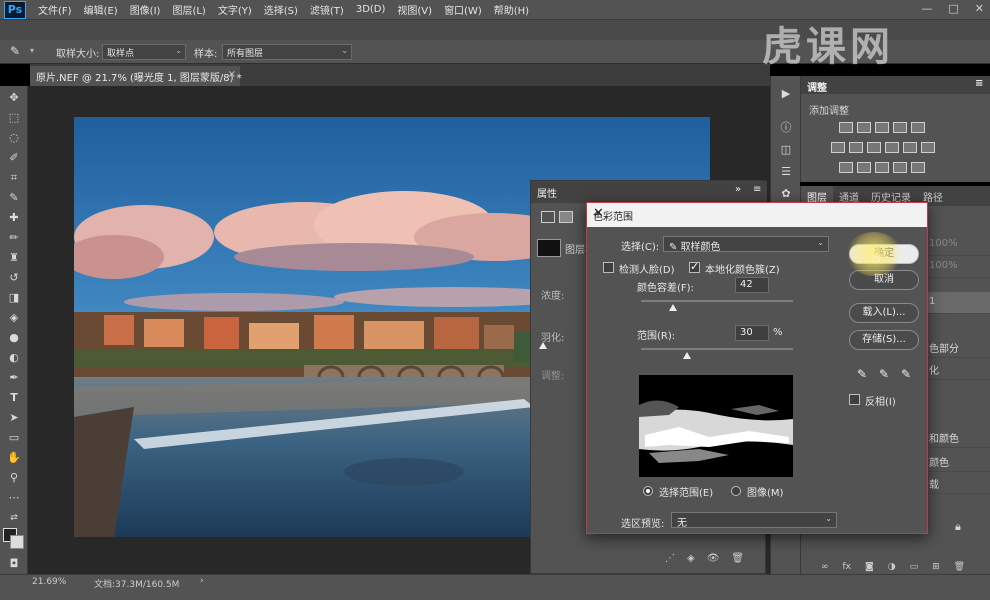 The image size is (990, 600). What do you see at coordinates (672, 307) in the screenshot?
I see `fuzziness-slider-thumb` at bounding box center [672, 307].